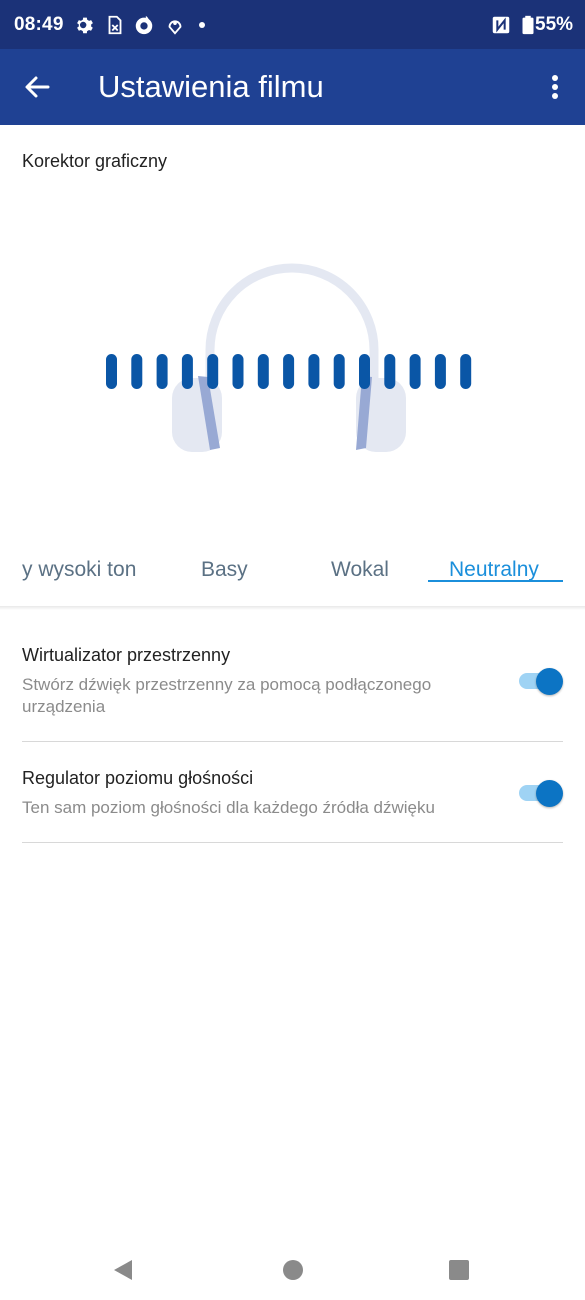 This screenshot has height=1300, width=585. I want to click on equalizer-section-label: Korektor graficzny, so click(95, 161).